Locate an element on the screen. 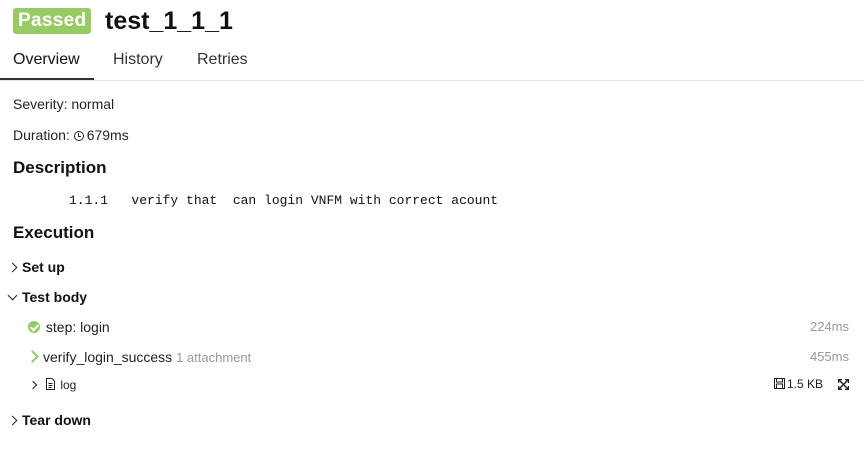 This screenshot has height=464, width=864. attachment-name: log is located at coordinates (68, 385).